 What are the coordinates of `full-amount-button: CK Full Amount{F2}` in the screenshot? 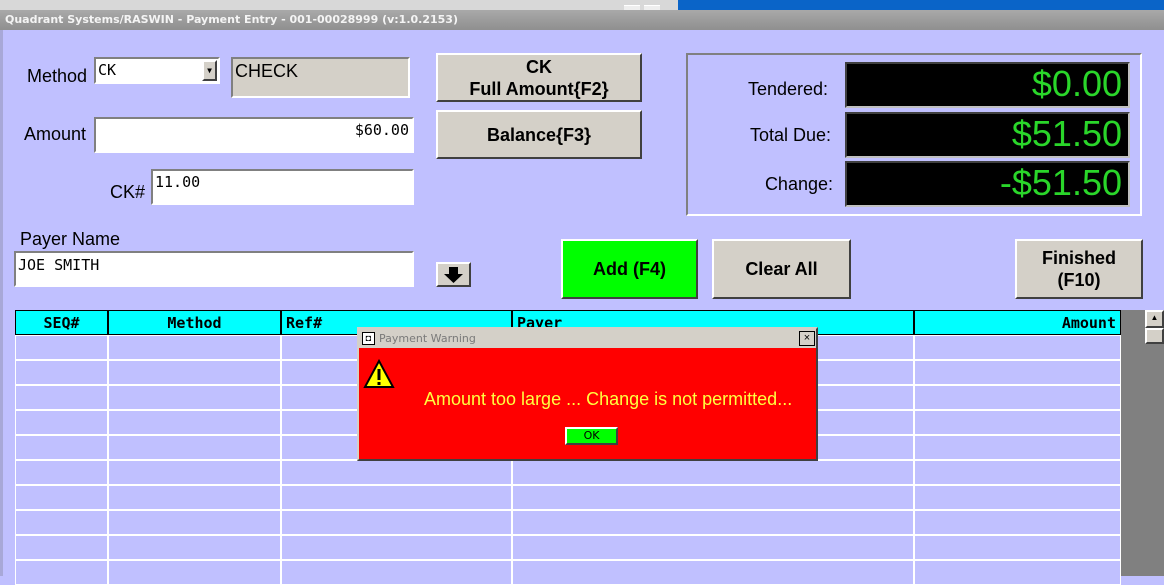 It's located at (539, 77).